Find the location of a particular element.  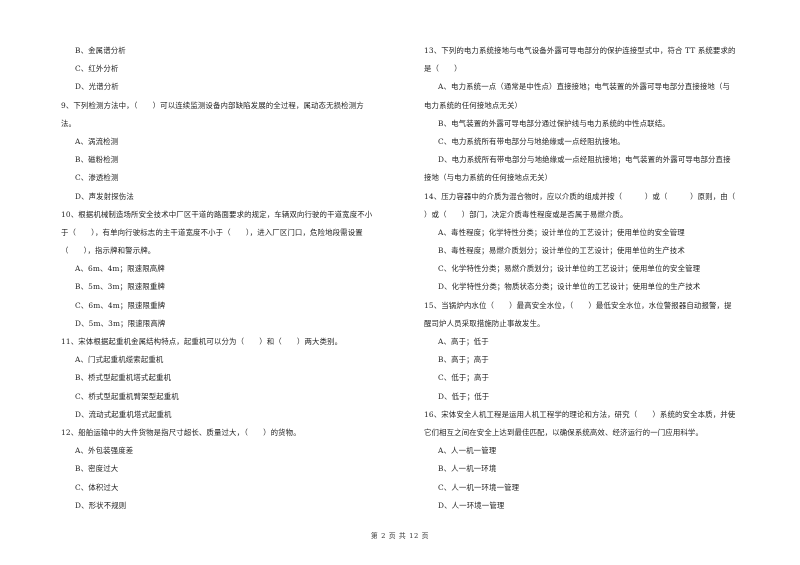

page-footer: 第 2 页 共 12 页 is located at coordinates (400, 536).